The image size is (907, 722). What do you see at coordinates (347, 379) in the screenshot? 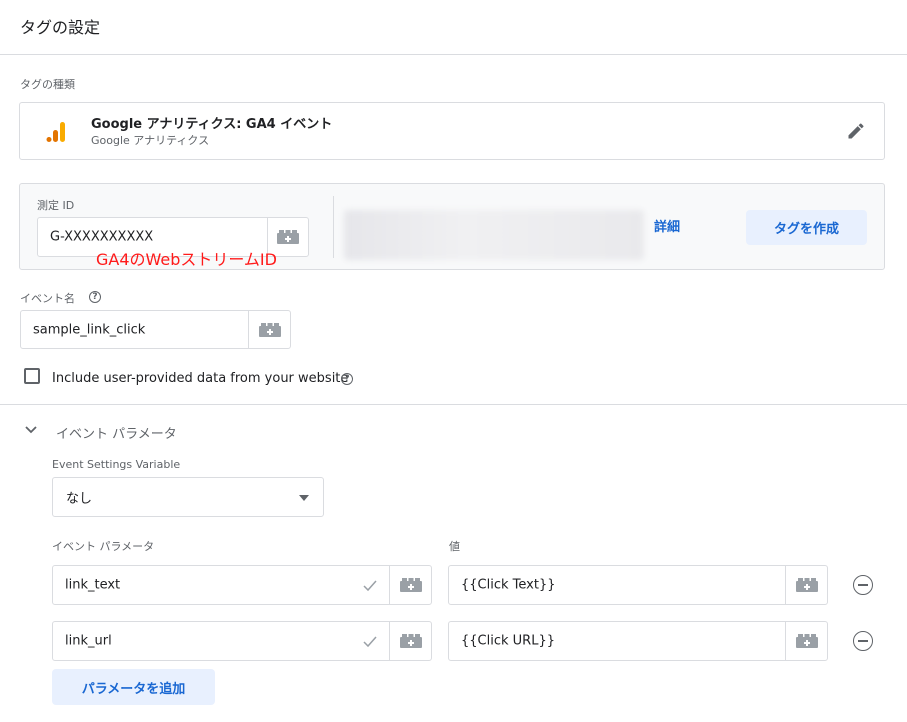
I see `user-data-help-icon: ?` at bounding box center [347, 379].